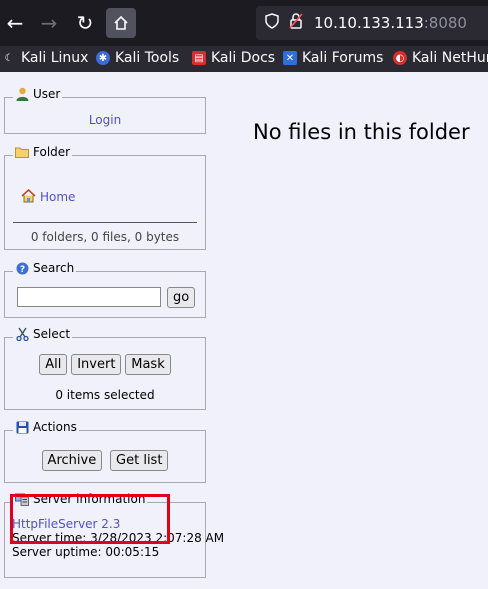 This screenshot has height=589, width=488. Describe the element at coordinates (57, 197) in the screenshot. I see `home-link: Home` at that location.